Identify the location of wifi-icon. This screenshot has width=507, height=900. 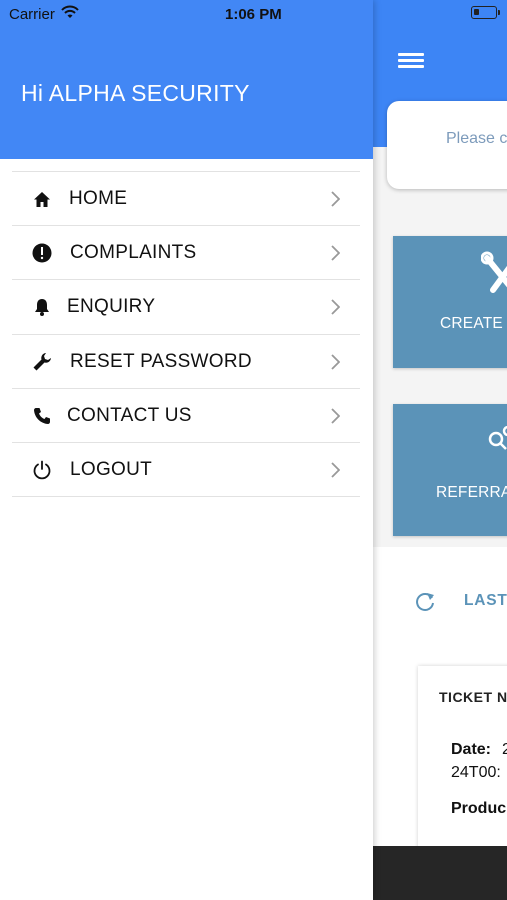
(70, 11).